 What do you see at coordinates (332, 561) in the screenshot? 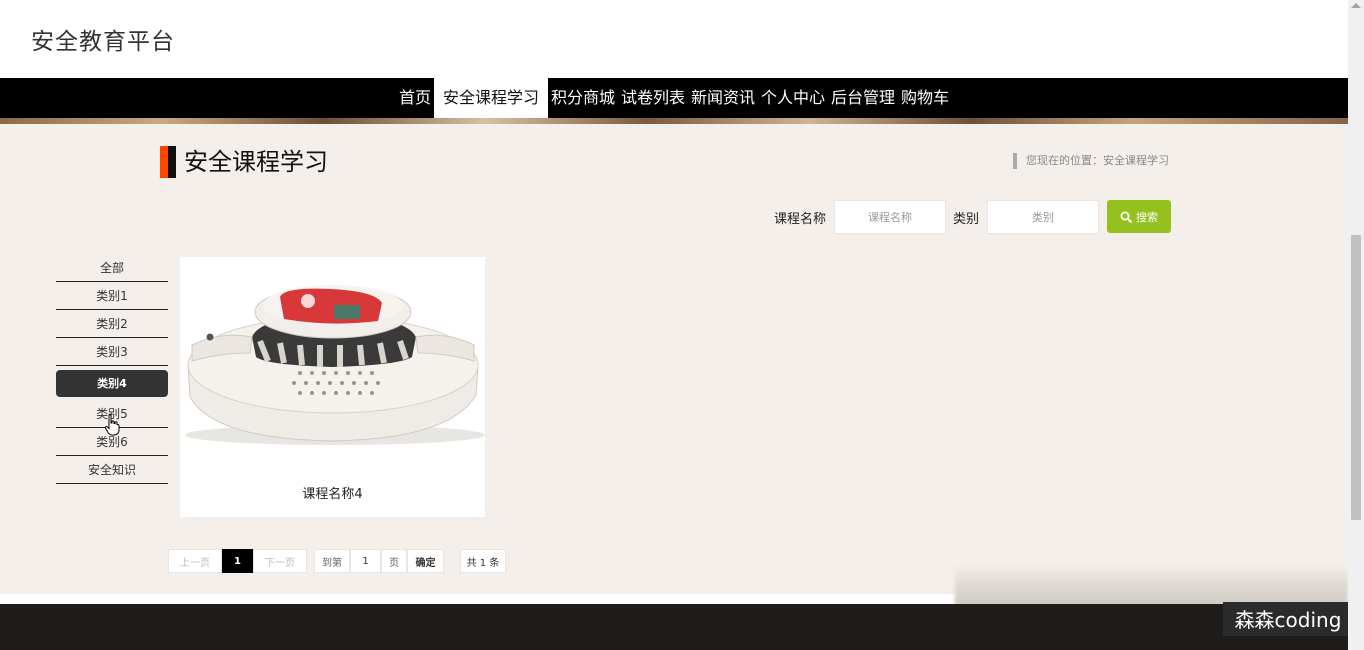
I see `goto-label: 到第` at bounding box center [332, 561].